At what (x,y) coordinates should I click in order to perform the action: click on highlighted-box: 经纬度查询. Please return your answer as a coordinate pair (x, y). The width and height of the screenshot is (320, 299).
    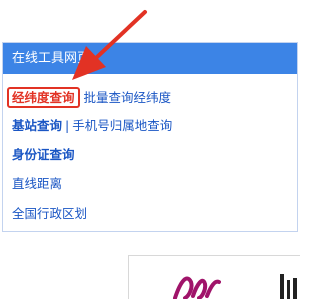
    Looking at the image, I should click on (43, 97).